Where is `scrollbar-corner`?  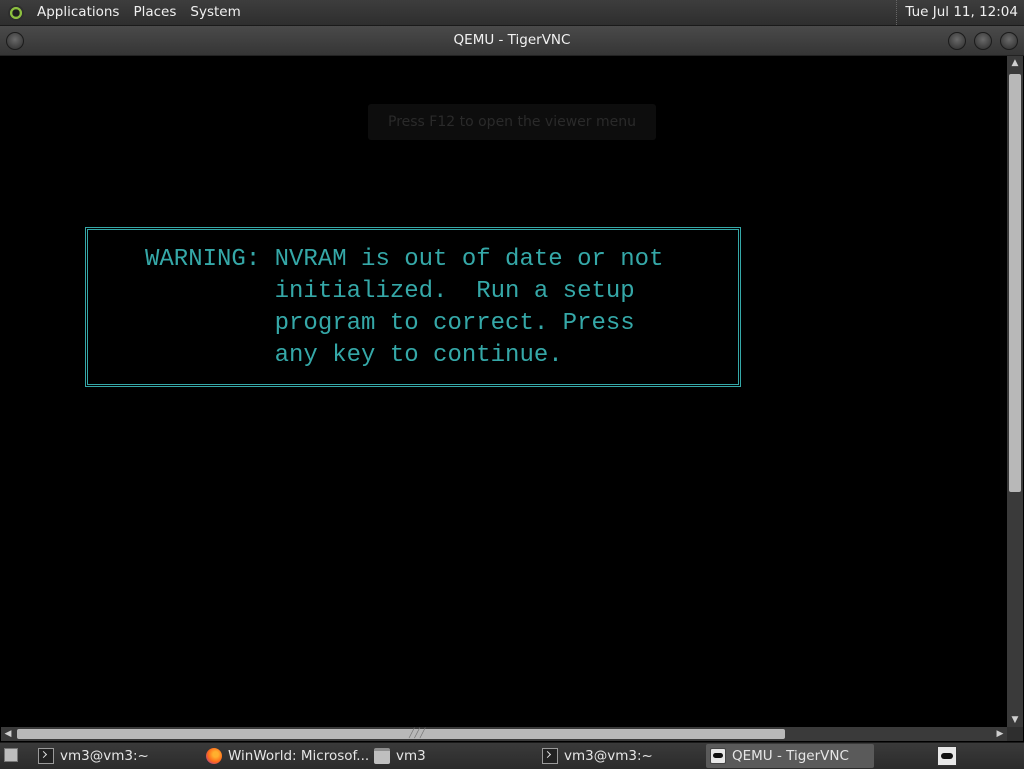
scrollbar-corner is located at coordinates (1015, 734).